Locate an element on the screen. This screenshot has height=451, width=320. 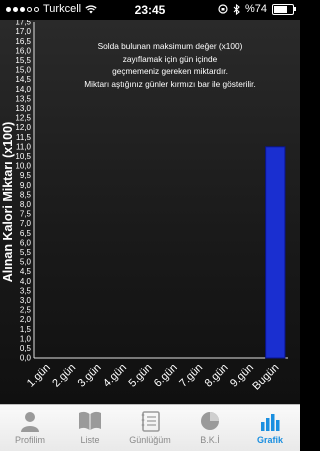
x-tick-label: 1.gün is located at coordinates (39, 376).